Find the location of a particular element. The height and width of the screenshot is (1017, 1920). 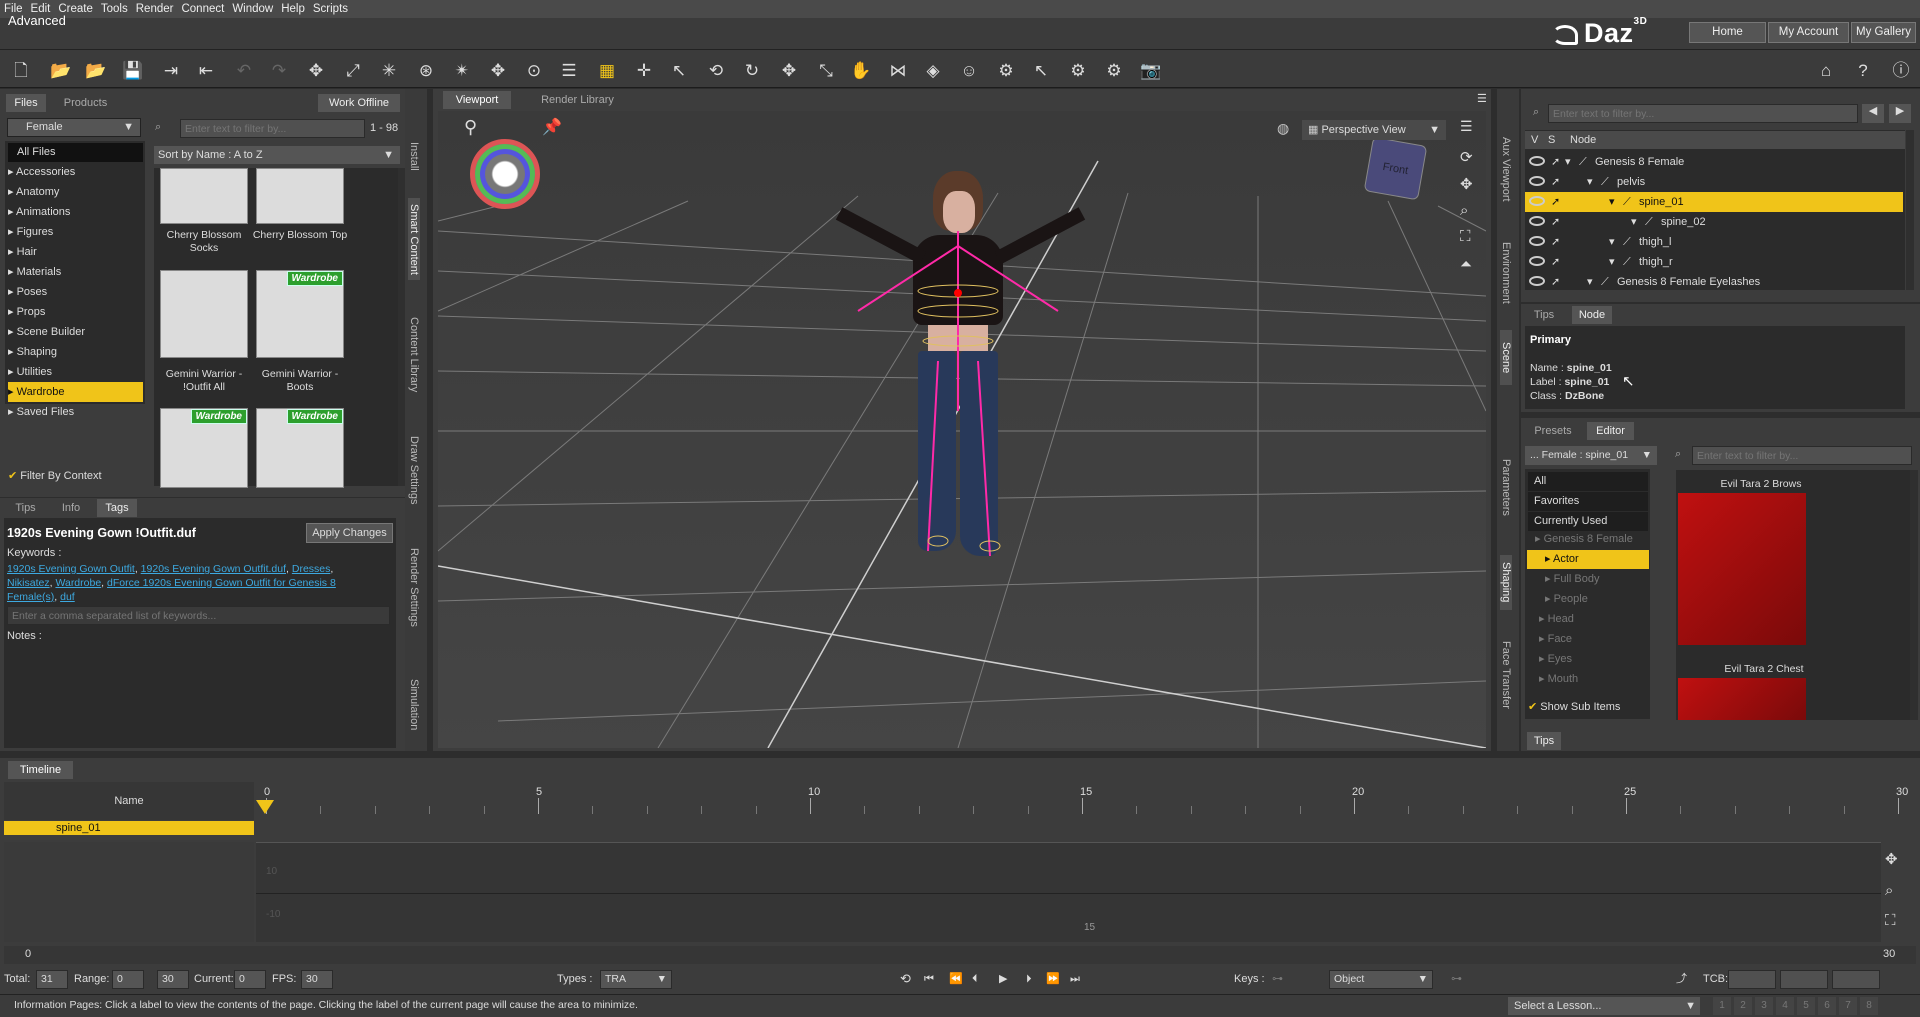

prev-arrow-icon: ◀ is located at coordinates (1873, 113).